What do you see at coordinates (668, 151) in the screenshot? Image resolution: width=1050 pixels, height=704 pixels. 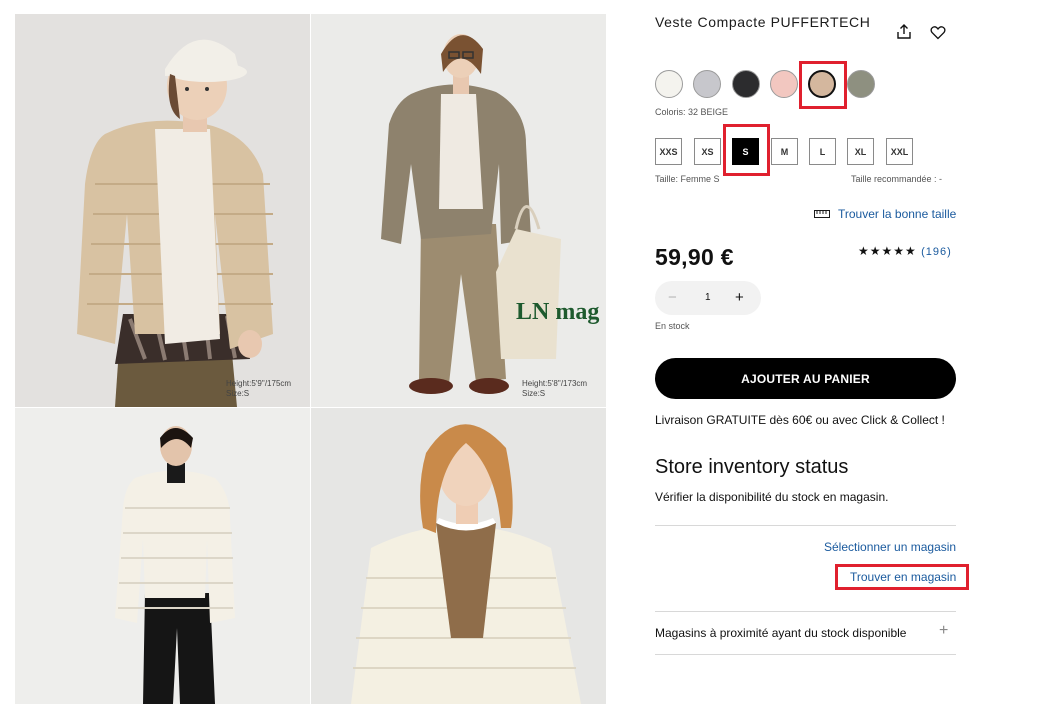 I see `size-option-xxs: XXS` at bounding box center [668, 151].